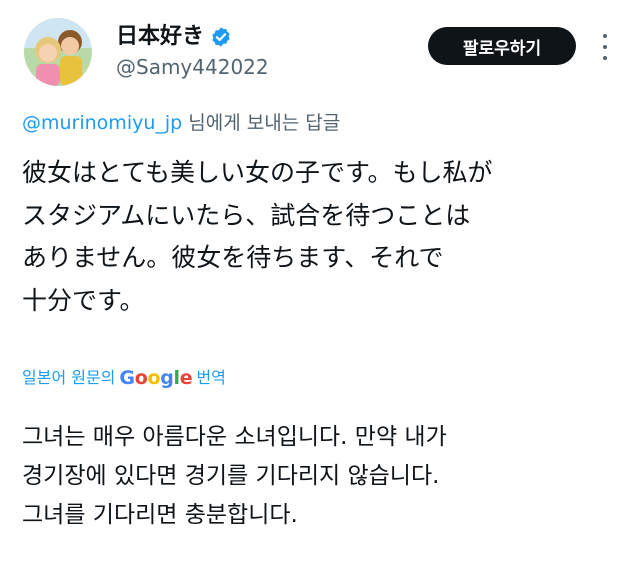  What do you see at coordinates (83, 300) in the screenshot?
I see `tweet-line: 十分です。` at bounding box center [83, 300].